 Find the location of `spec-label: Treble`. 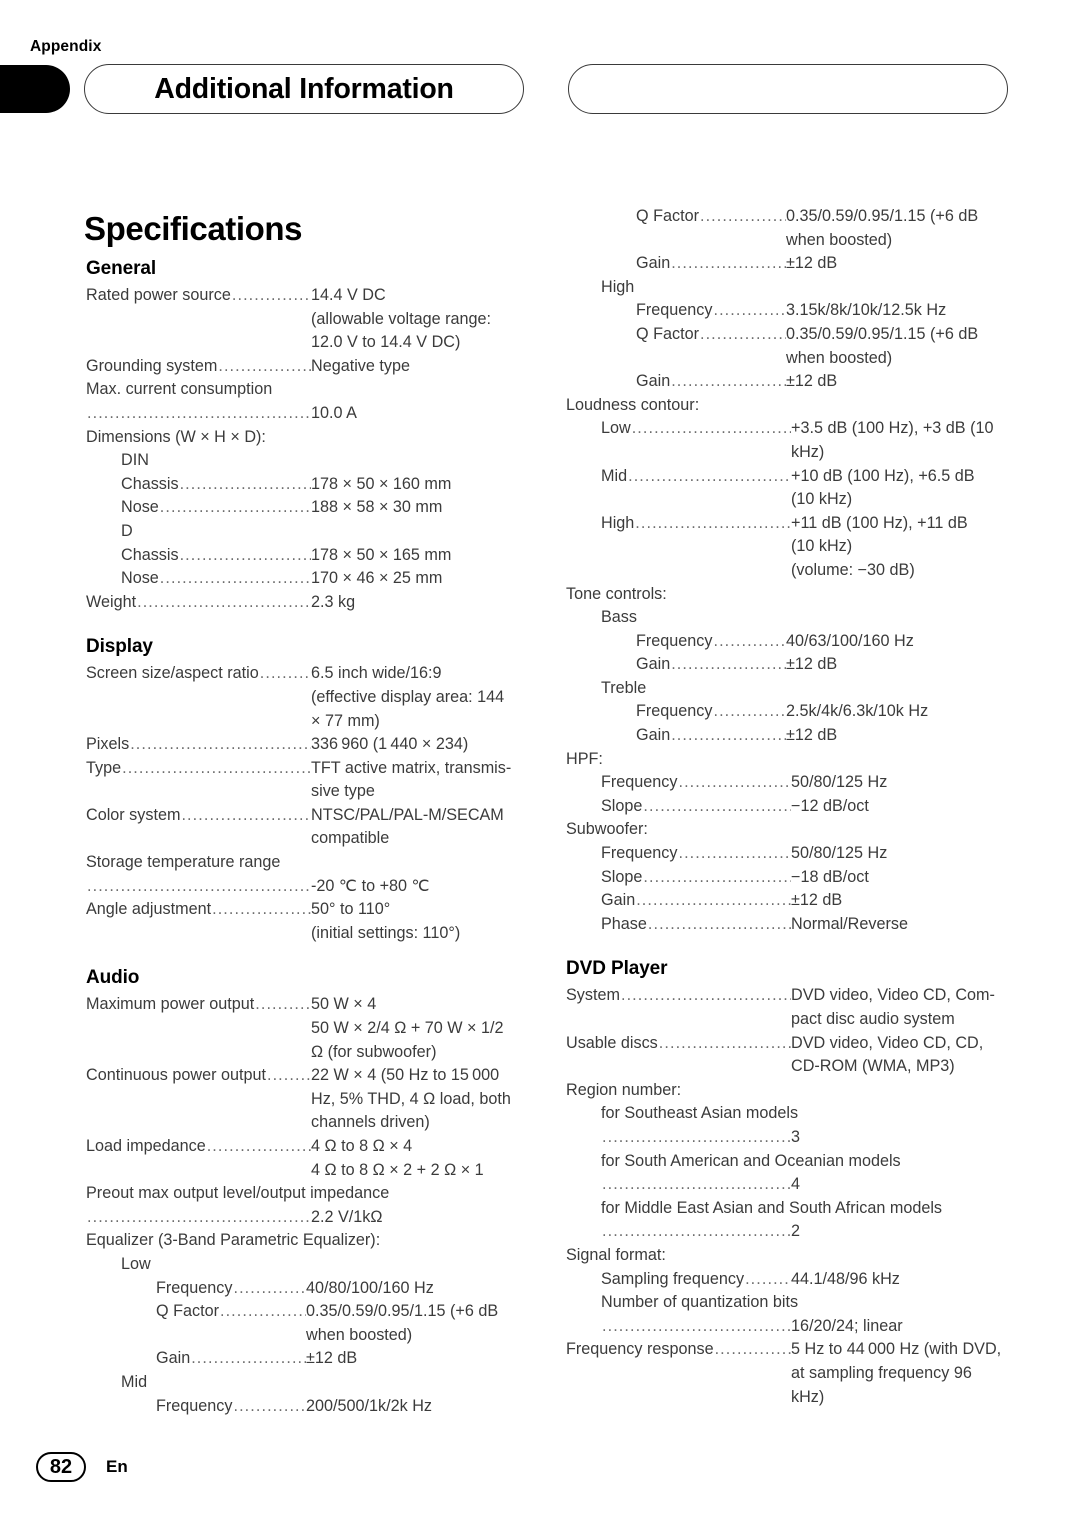

spec-label: Treble is located at coordinates (624, 687).